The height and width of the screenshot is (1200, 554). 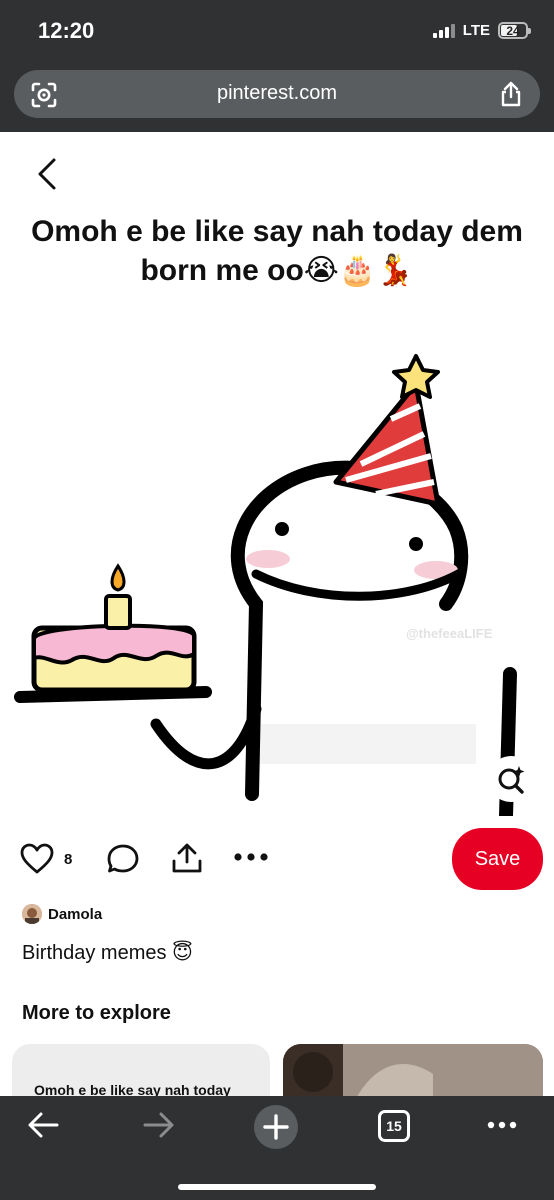 What do you see at coordinates (277, 1187) in the screenshot?
I see `home-indicator` at bounding box center [277, 1187].